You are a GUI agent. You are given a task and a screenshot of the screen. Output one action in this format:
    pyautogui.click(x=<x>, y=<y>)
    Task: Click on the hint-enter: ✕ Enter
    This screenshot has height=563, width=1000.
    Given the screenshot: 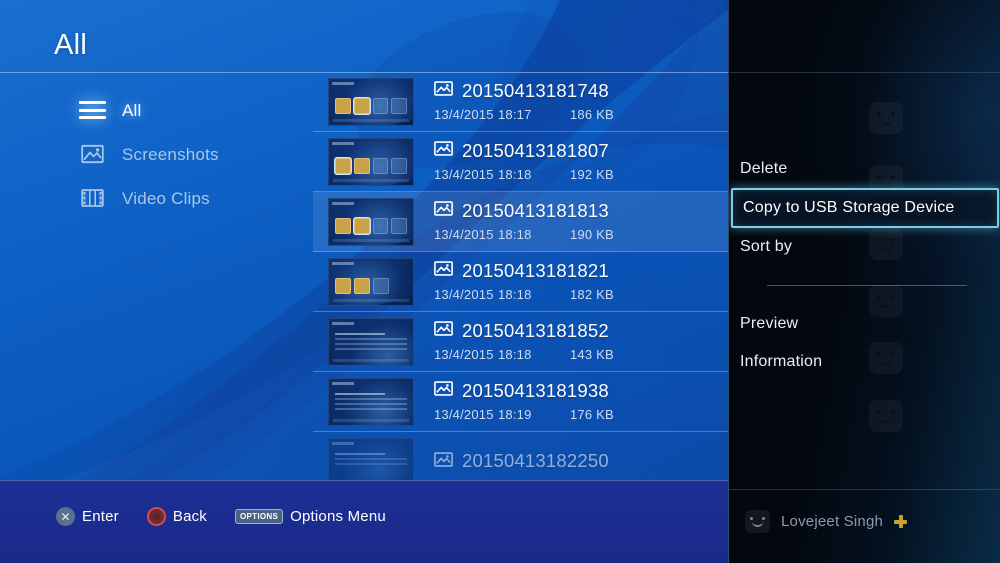 What is the action you would take?
    pyautogui.click(x=87, y=516)
    